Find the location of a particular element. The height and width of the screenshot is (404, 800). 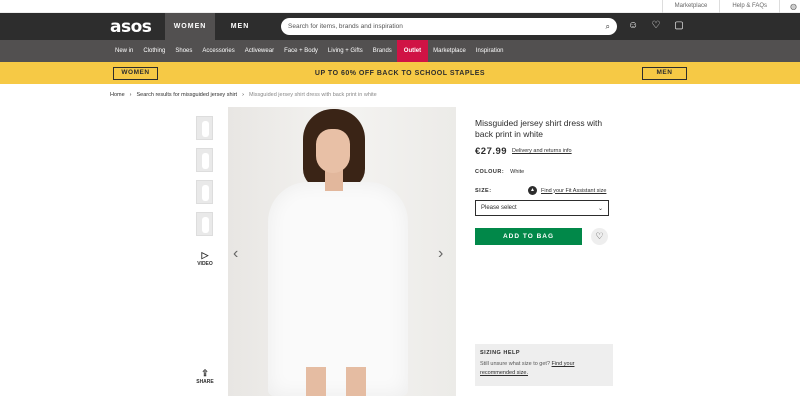

colour-value: White is located at coordinates (517, 172).